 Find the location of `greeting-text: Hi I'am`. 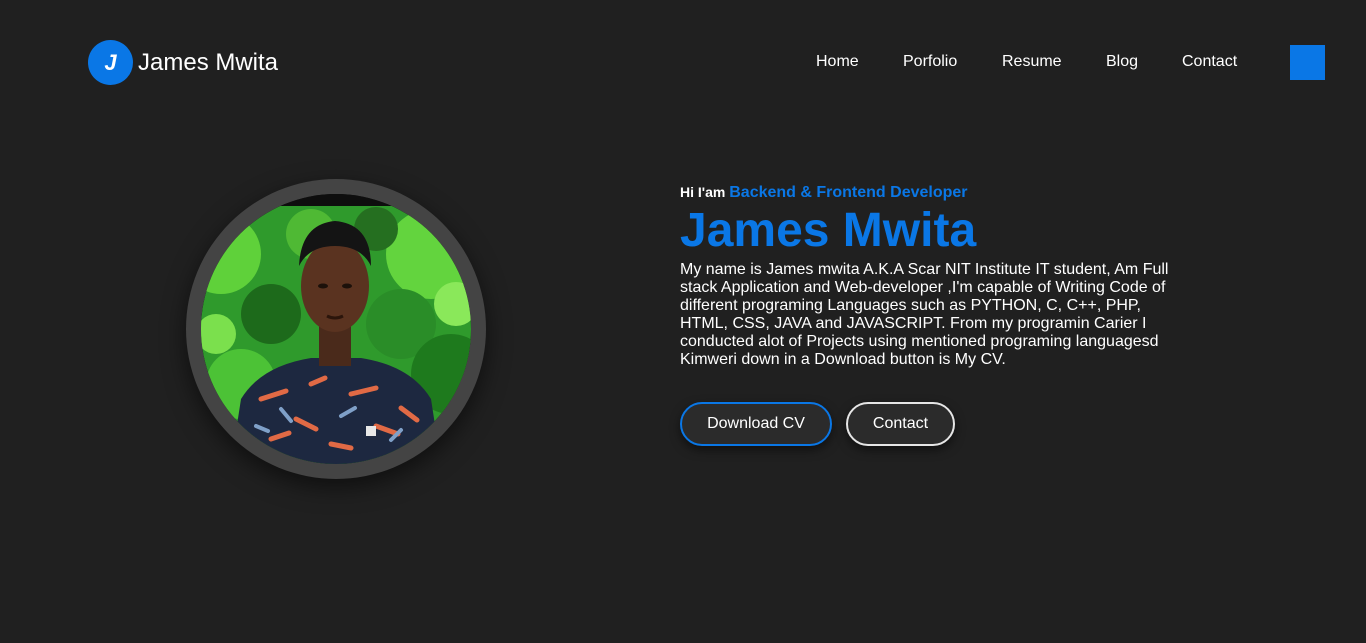

greeting-text: Hi I'am is located at coordinates (703, 192).